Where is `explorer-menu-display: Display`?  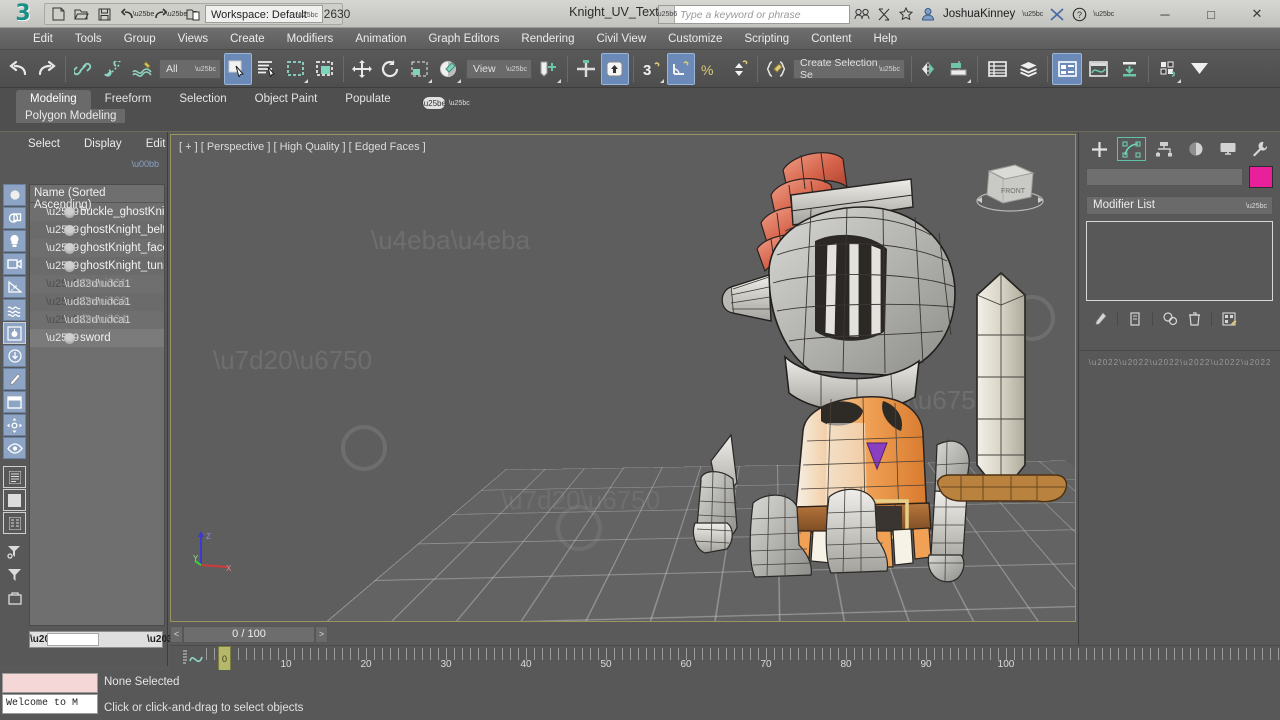
explorer-menu-display: Display is located at coordinates (103, 144).